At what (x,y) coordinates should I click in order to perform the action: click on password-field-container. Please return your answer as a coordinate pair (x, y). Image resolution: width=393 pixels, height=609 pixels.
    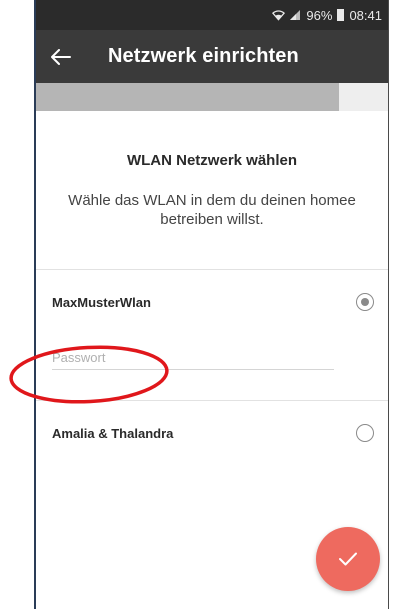
    Looking at the image, I should click on (212, 367).